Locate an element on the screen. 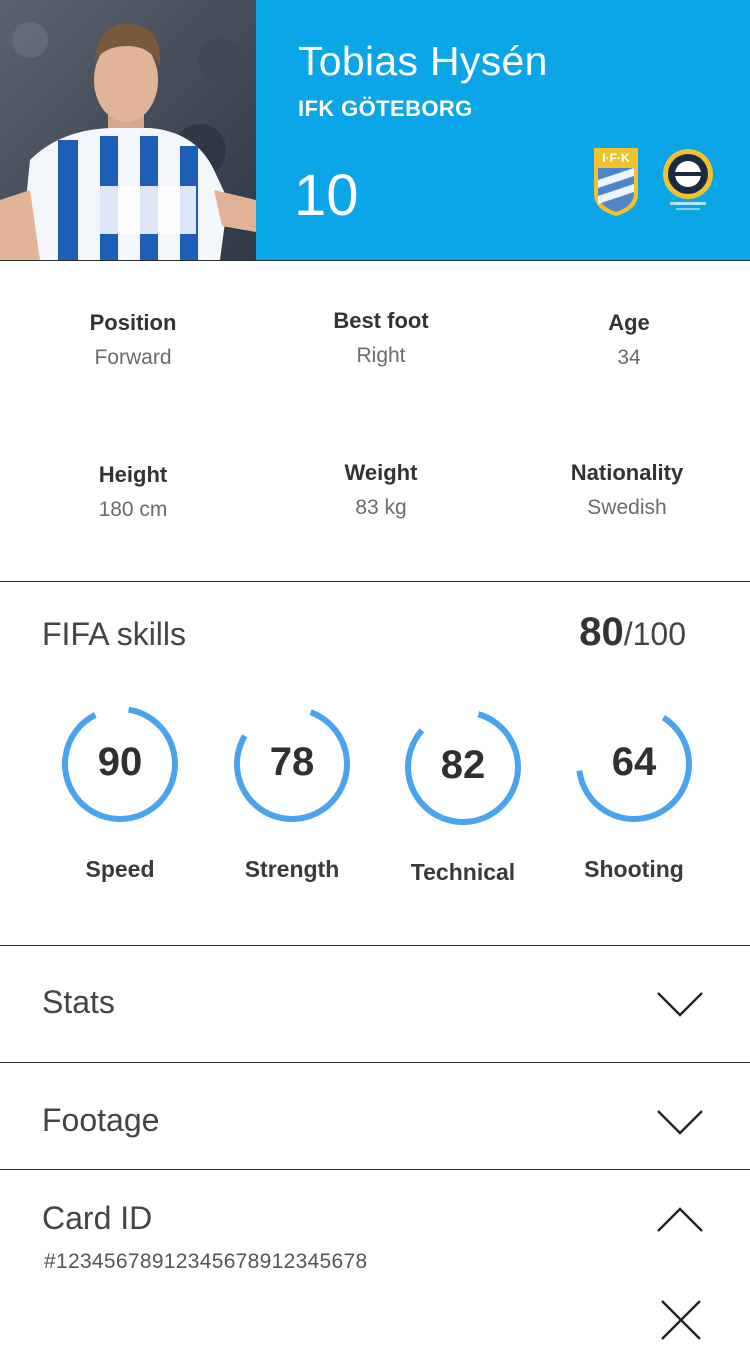  section-title-footage: Footage is located at coordinates (100, 1120).